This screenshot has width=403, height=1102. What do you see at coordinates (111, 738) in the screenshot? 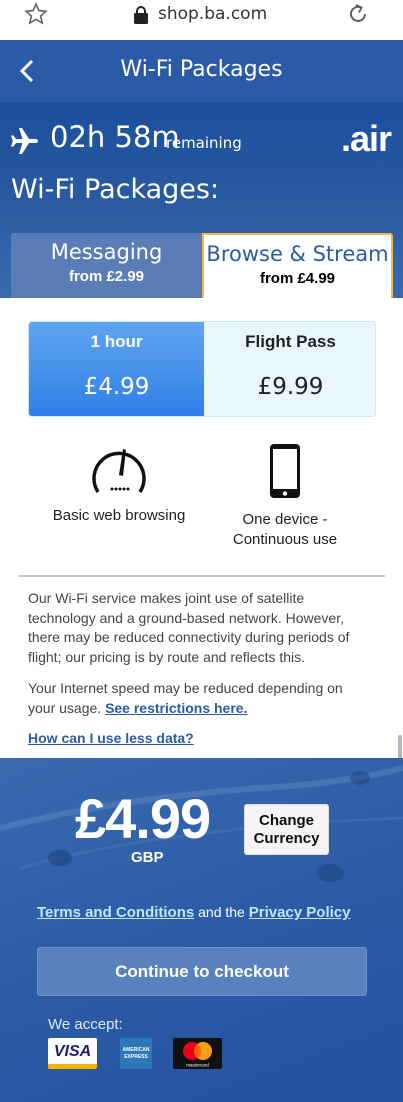
I see `less-data-link: How can I use less data?` at bounding box center [111, 738].